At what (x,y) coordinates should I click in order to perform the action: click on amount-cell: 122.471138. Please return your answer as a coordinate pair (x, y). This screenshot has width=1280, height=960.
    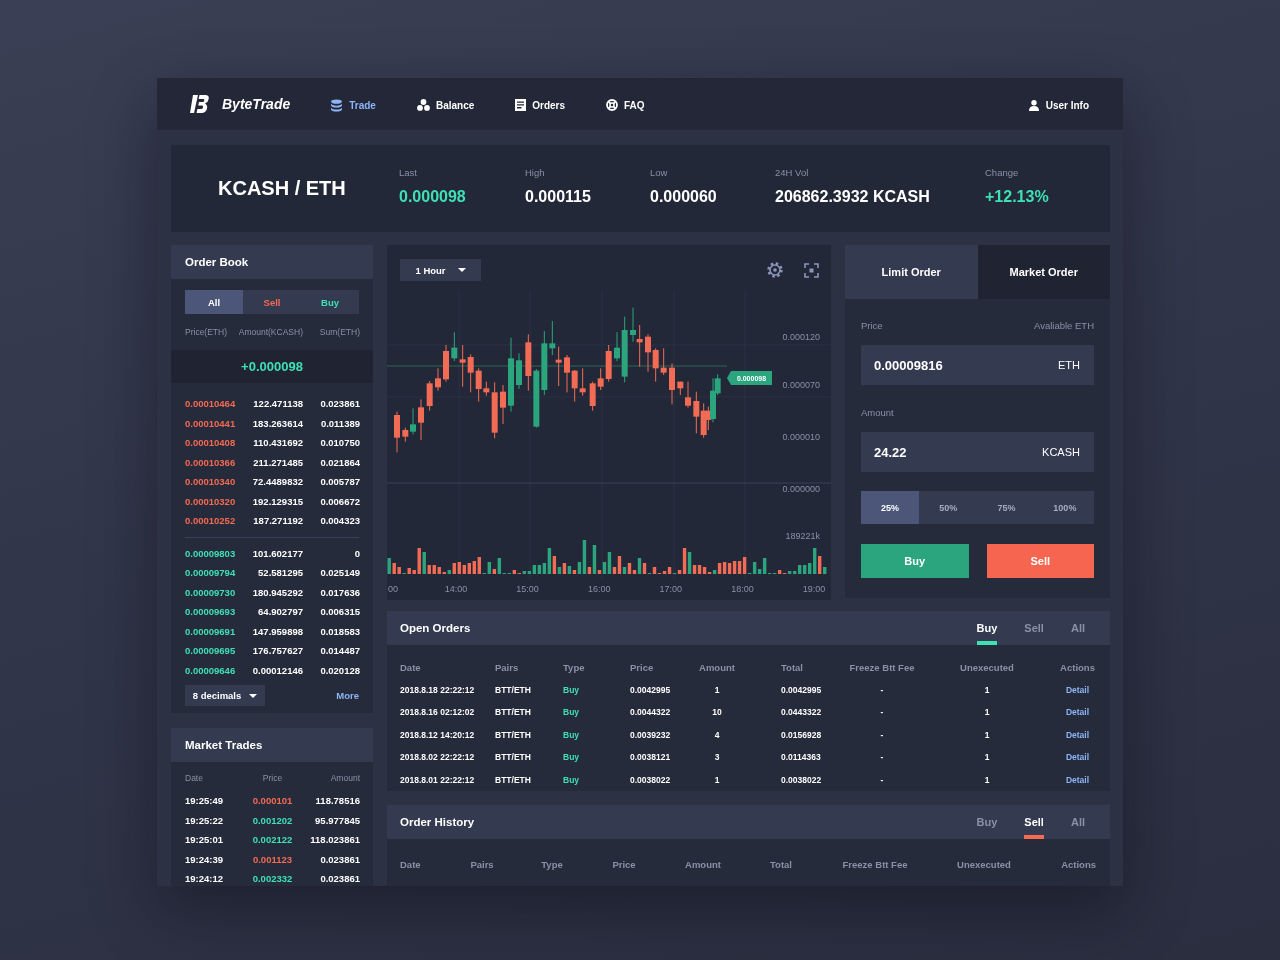
    Looking at the image, I should click on (278, 404).